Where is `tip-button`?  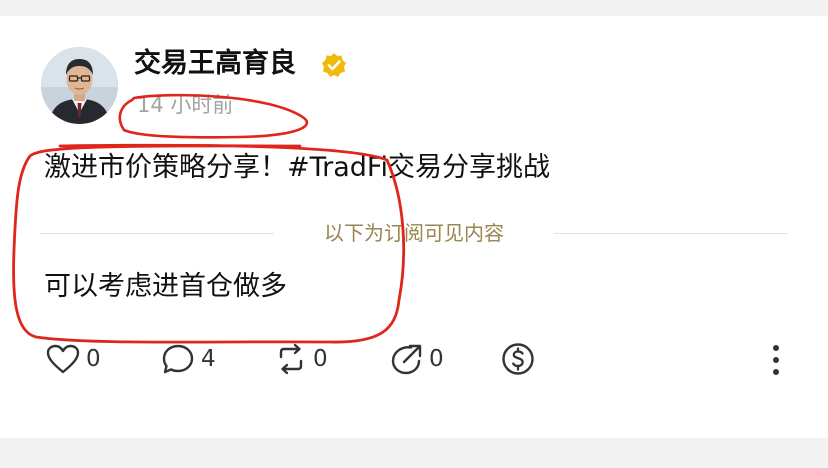
tip-button is located at coordinates (518, 359).